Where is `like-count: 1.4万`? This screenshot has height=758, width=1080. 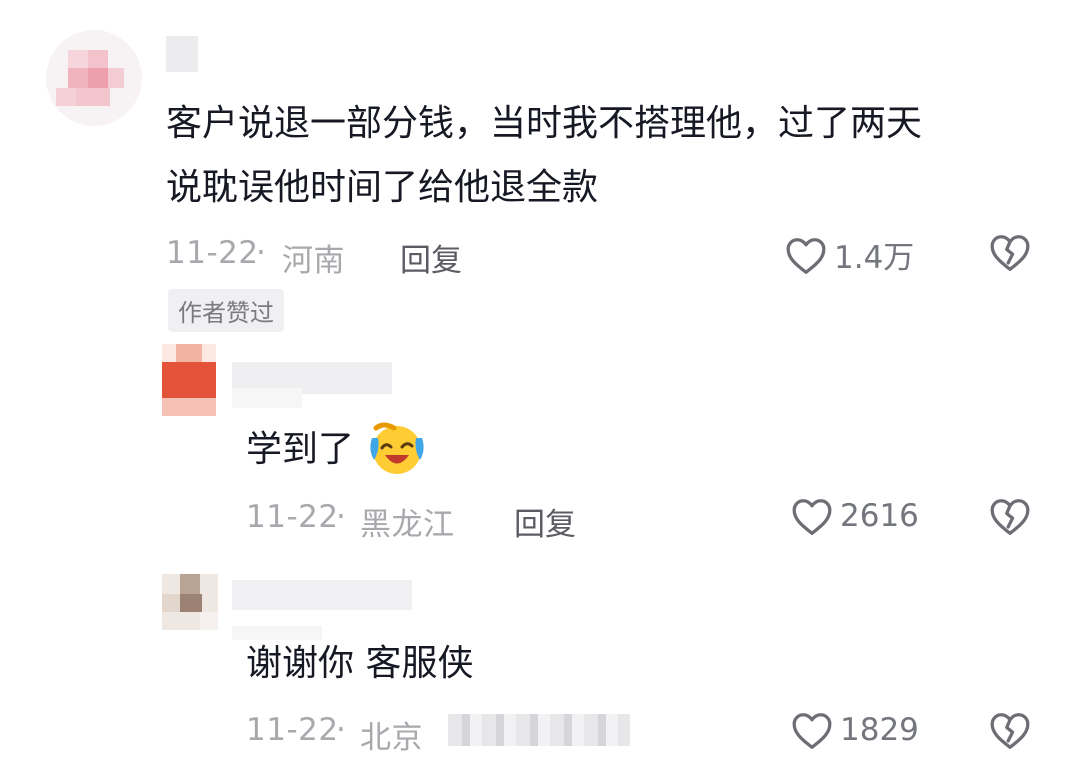 like-count: 1.4万 is located at coordinates (874, 258).